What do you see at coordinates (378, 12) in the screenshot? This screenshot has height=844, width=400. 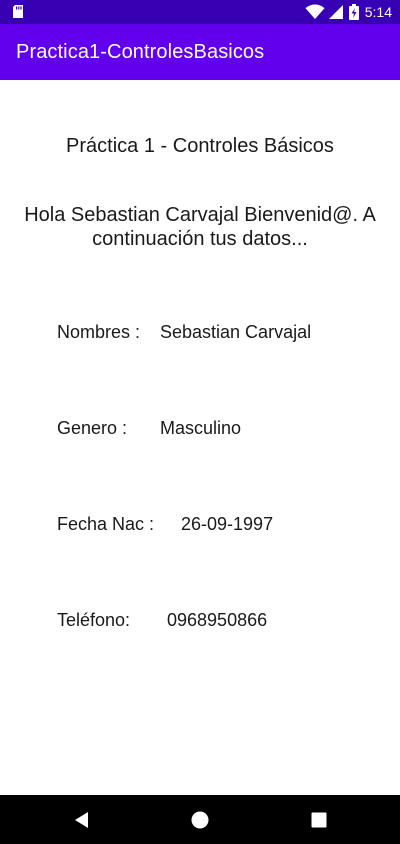 I see `status-time: 5:14` at bounding box center [378, 12].